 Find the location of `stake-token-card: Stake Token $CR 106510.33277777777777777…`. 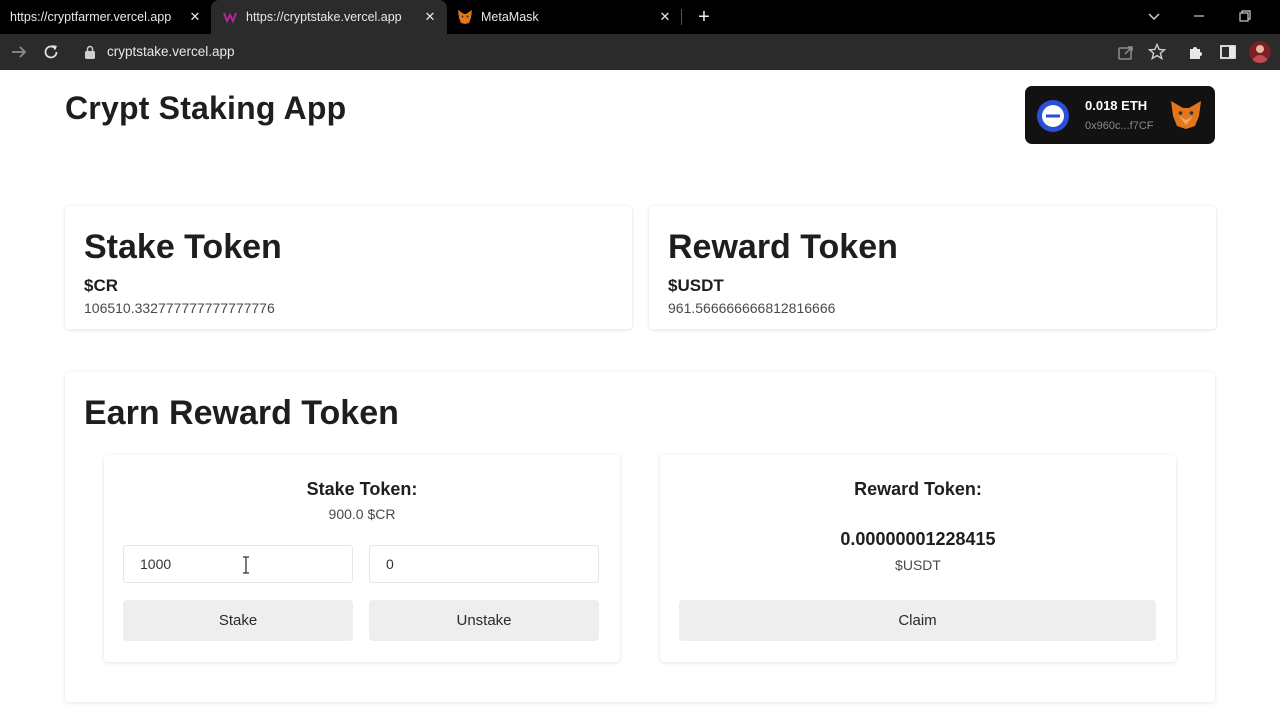

stake-token-card: Stake Token $CR 106510.33277777777777777… is located at coordinates (348, 267).